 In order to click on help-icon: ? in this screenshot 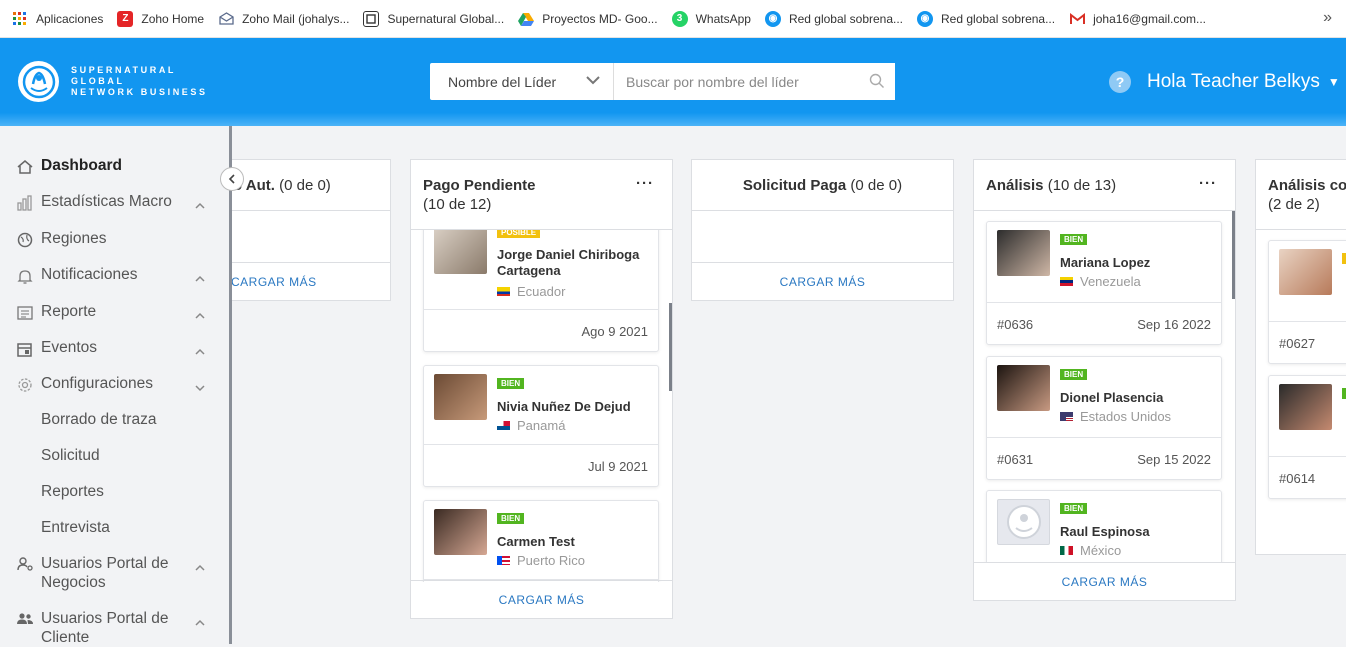, I will do `click(1120, 82)`.